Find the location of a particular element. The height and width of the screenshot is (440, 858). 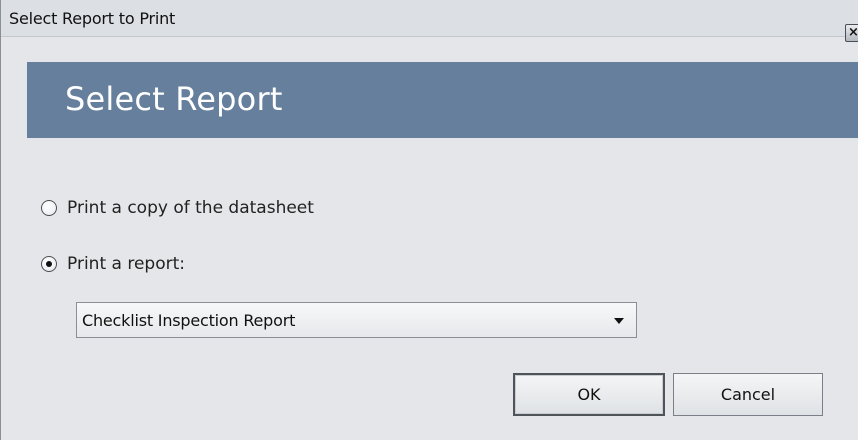

report-radio is located at coordinates (49, 264).